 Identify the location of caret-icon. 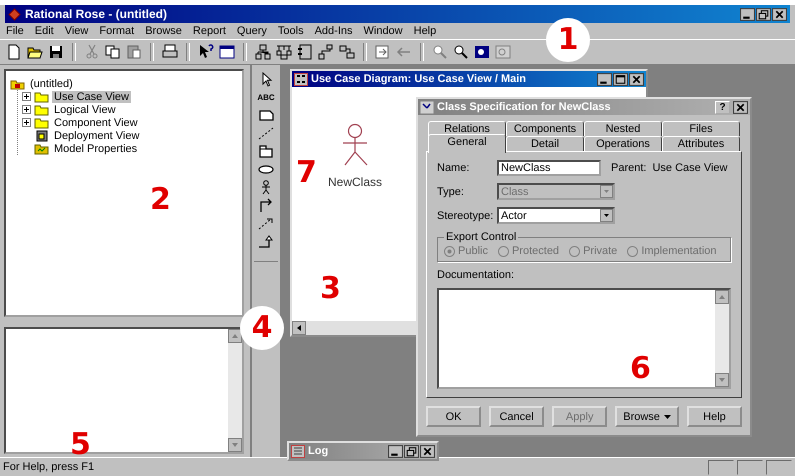
(667, 416).